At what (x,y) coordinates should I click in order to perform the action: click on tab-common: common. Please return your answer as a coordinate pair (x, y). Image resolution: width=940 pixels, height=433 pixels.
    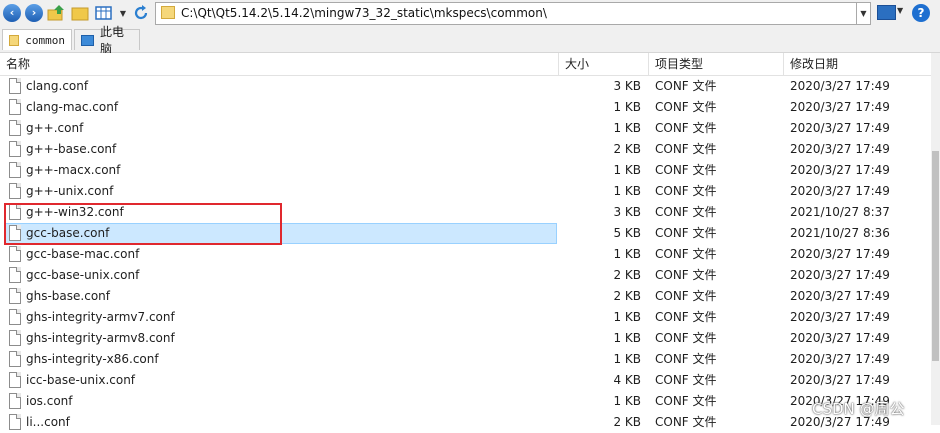
    Looking at the image, I should click on (37, 39).